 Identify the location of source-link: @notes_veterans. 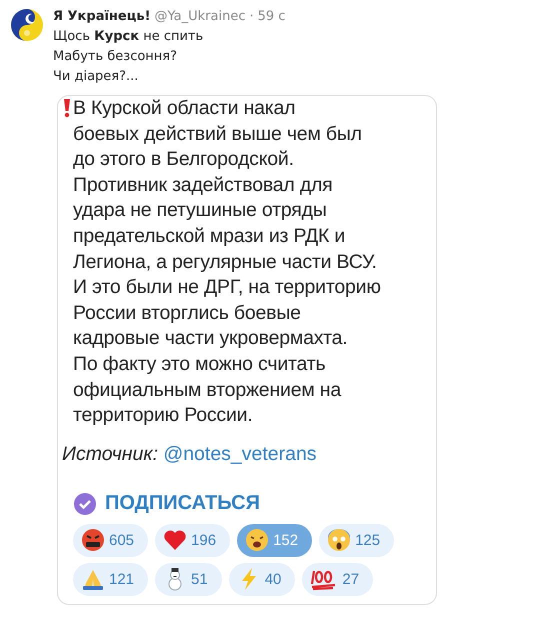
(240, 453).